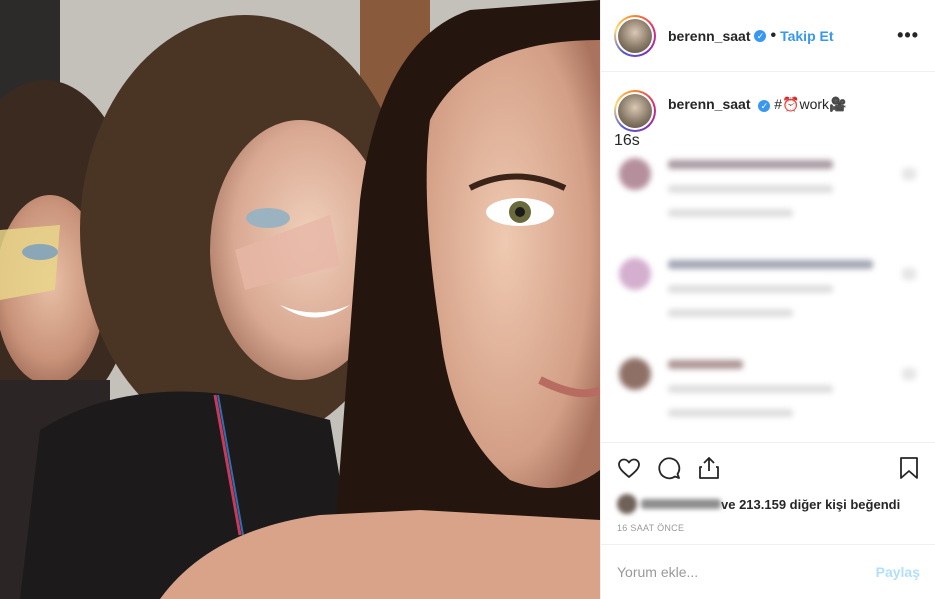 The image size is (935, 599). I want to click on likes-count: ve 213.159 diğer kişi beğendi, so click(810, 504).